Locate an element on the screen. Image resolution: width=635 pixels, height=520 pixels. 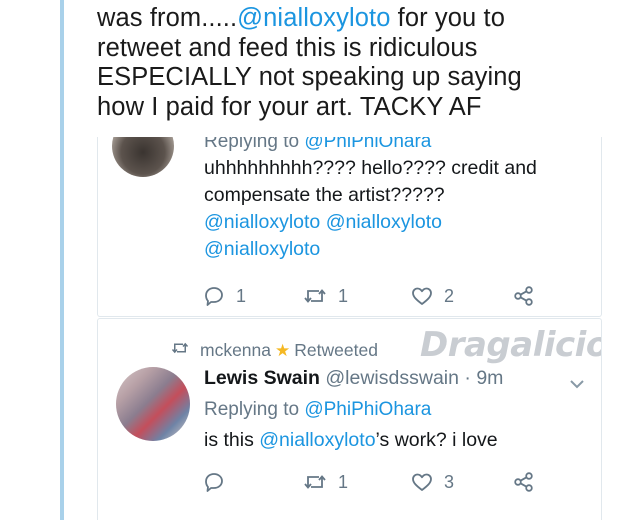
chevron-down-icon is located at coordinates (577, 386).